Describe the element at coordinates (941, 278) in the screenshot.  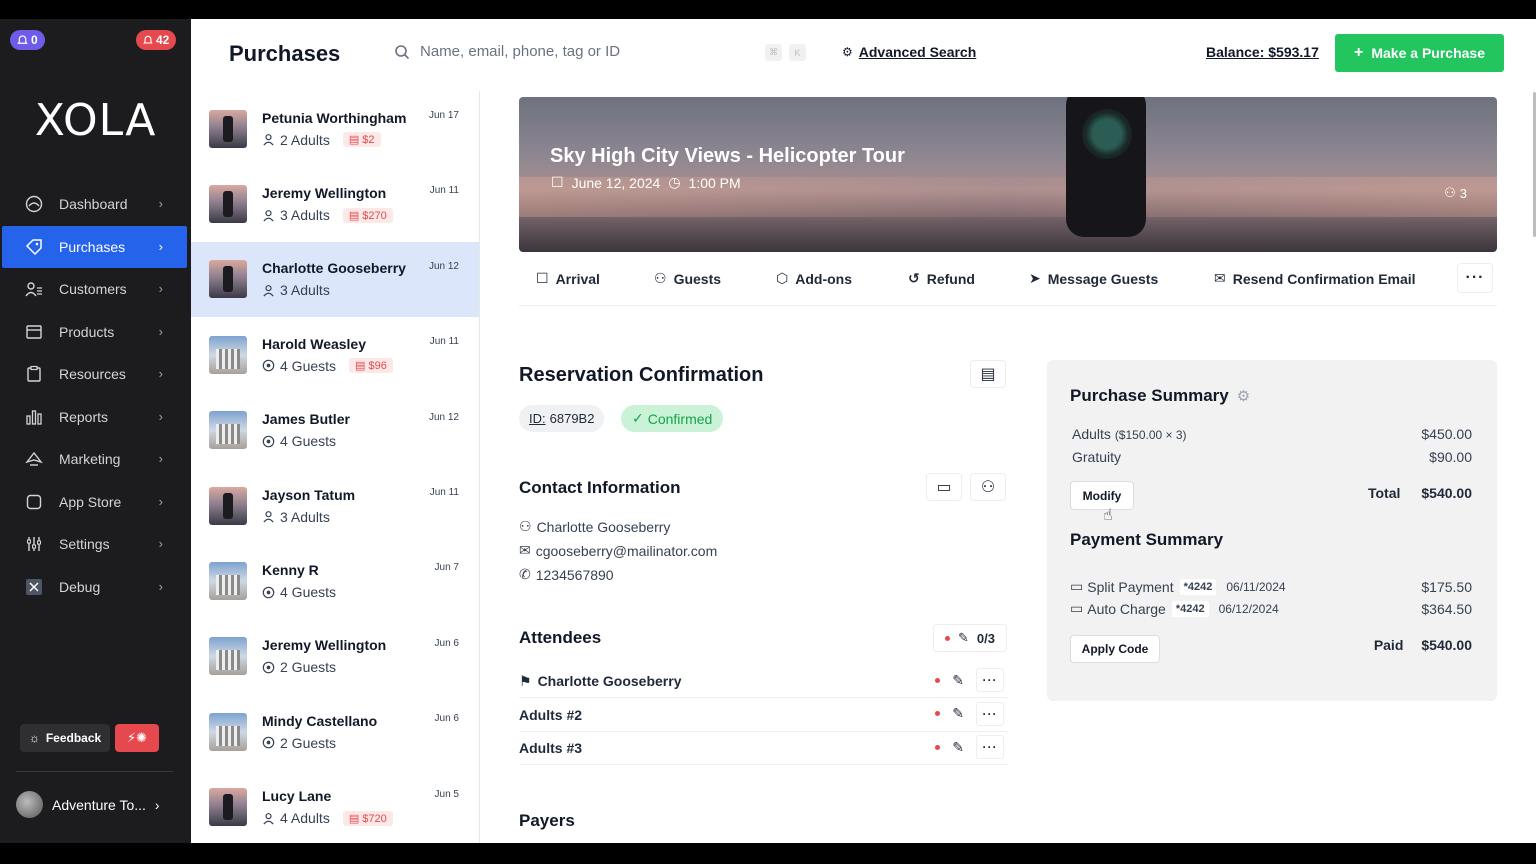
I see `refund-button: ↺ Refund` at that location.